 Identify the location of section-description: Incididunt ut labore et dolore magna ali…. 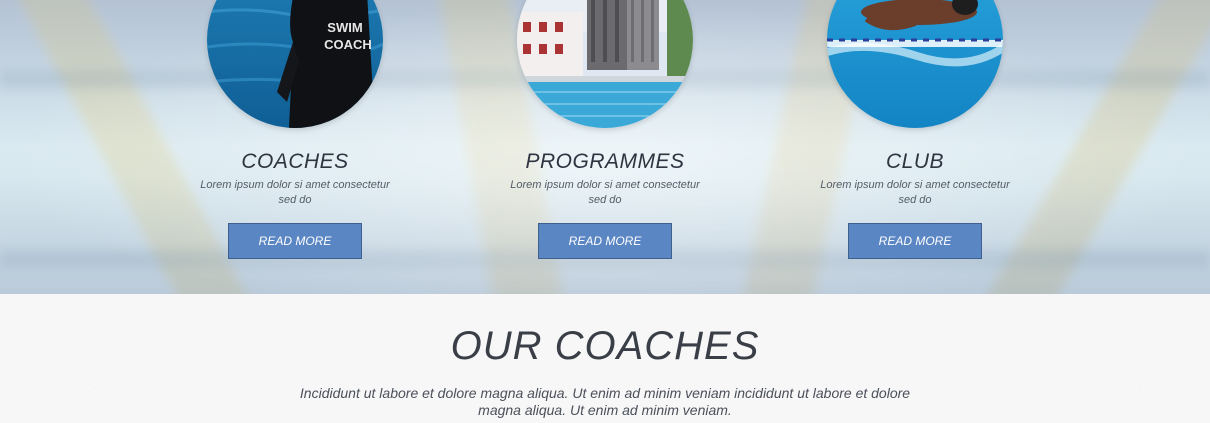
(605, 401).